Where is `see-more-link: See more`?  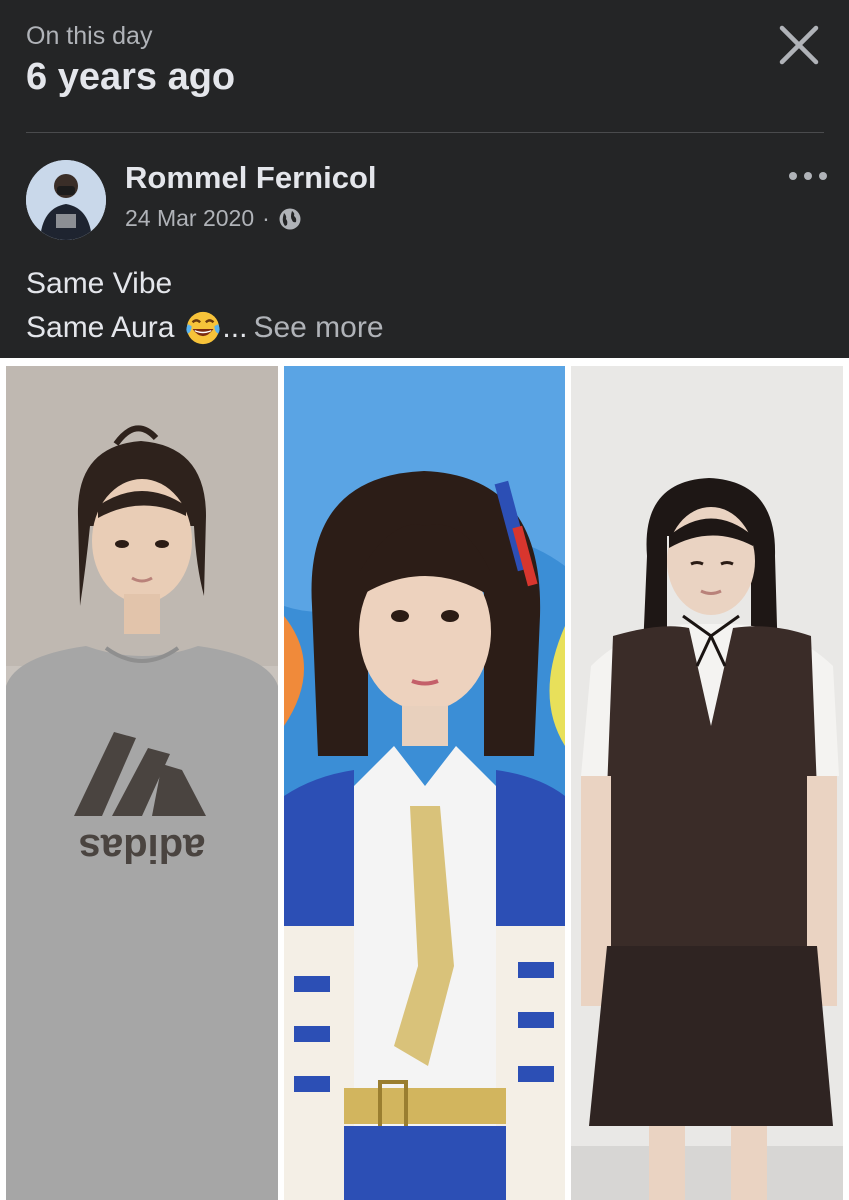
see-more-link: See more is located at coordinates (318, 328).